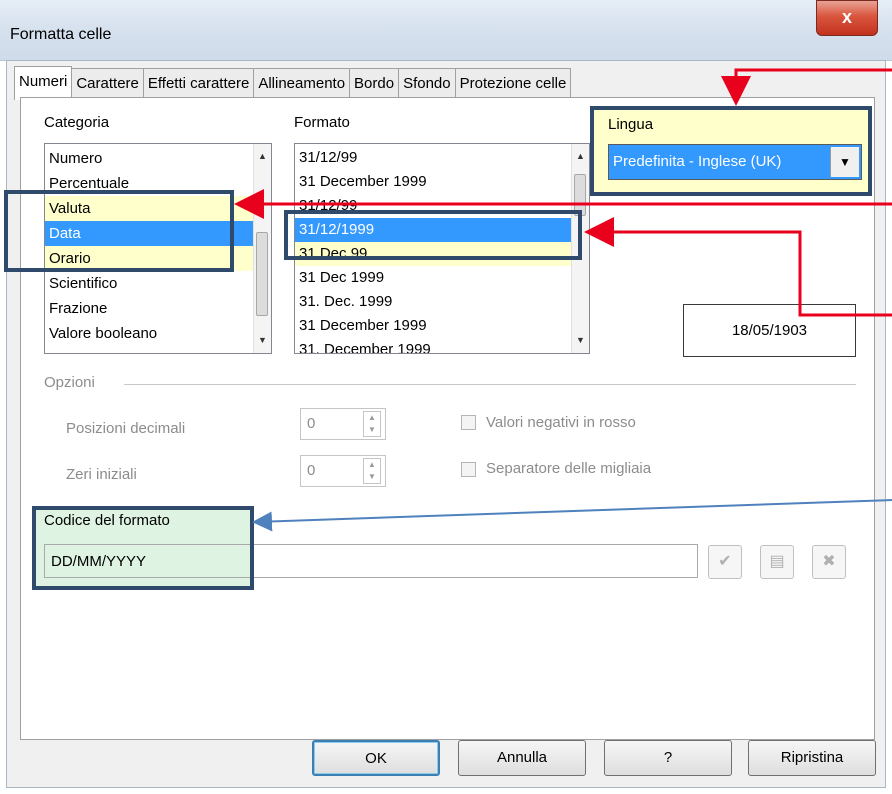 Image resolution: width=892 pixels, height=794 pixels. Describe the element at coordinates (738, 267) in the screenshot. I see `red-arrow-format` at that location.